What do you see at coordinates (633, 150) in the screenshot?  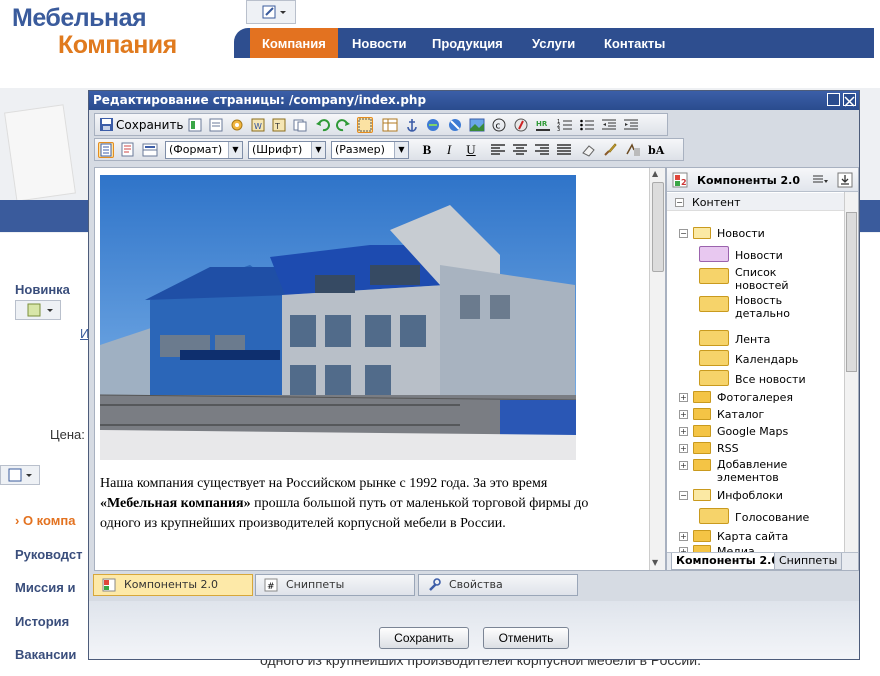 I see `style-icon` at bounding box center [633, 150].